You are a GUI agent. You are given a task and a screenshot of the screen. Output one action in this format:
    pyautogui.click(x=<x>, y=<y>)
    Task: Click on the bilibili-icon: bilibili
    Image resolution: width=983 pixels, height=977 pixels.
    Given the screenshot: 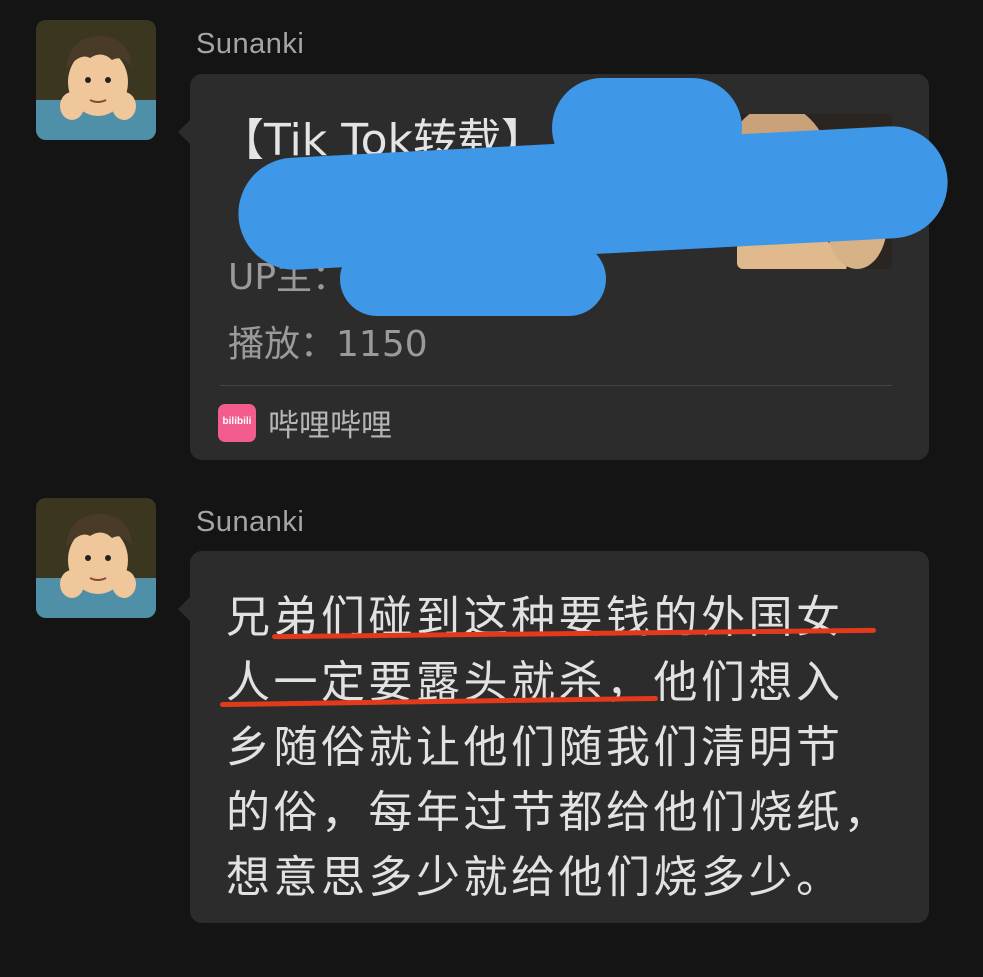 What is the action you would take?
    pyautogui.click(x=237, y=423)
    